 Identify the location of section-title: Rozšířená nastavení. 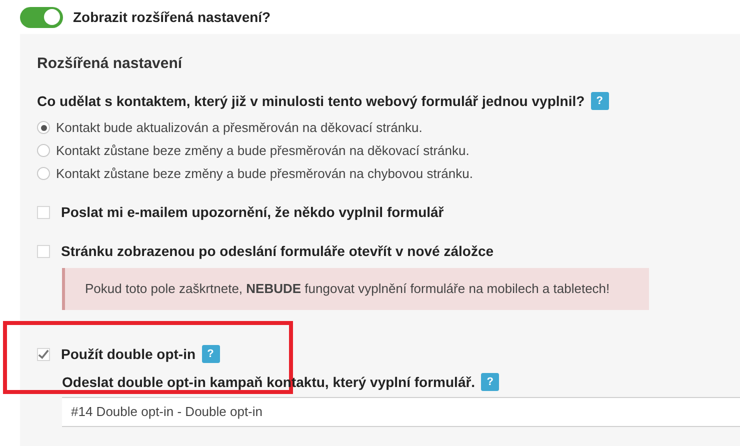
(110, 64).